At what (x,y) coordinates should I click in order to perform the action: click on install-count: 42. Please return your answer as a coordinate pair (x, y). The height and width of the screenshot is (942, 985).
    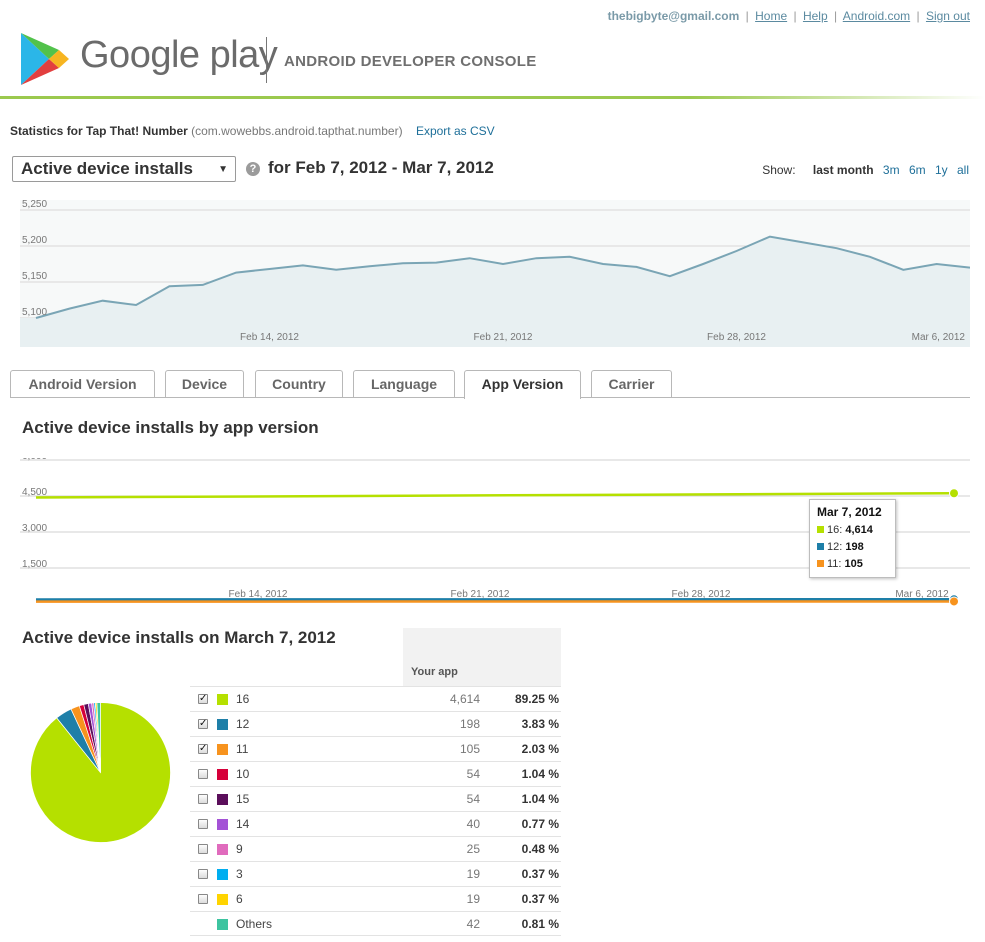
    Looking at the image, I should click on (473, 924).